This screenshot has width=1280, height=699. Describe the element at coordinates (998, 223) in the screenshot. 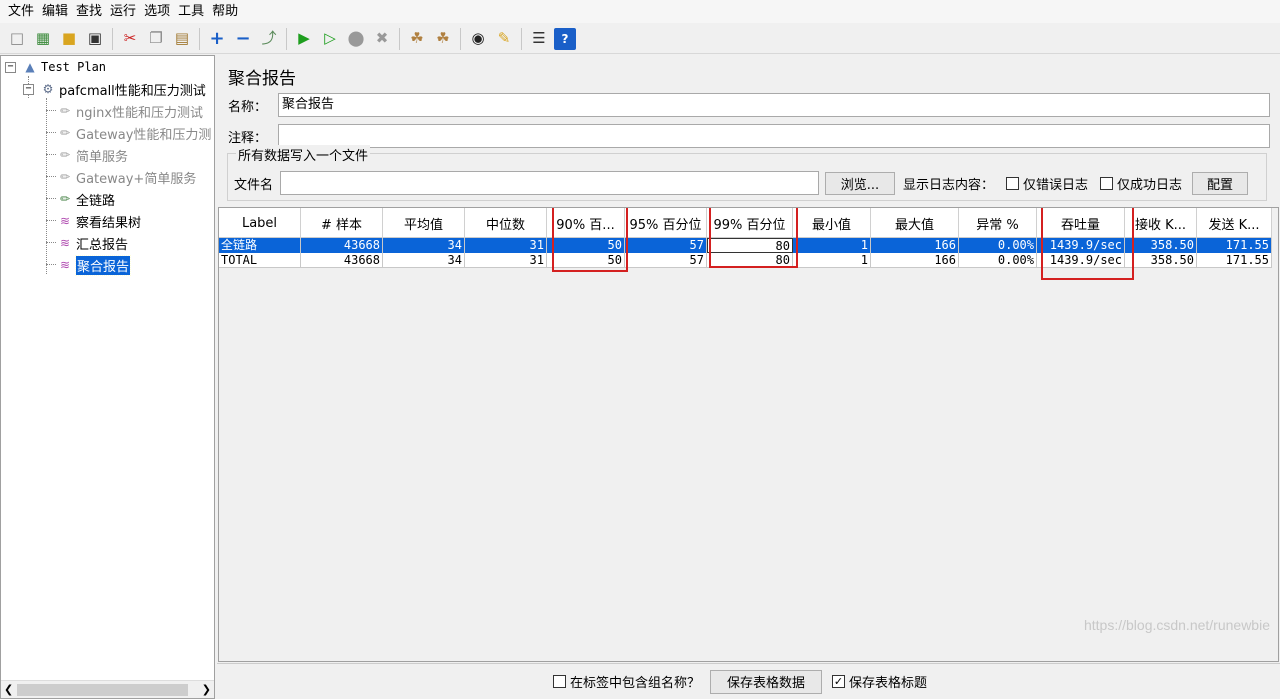

I see `column-header-error-percent: 异常 %` at that location.